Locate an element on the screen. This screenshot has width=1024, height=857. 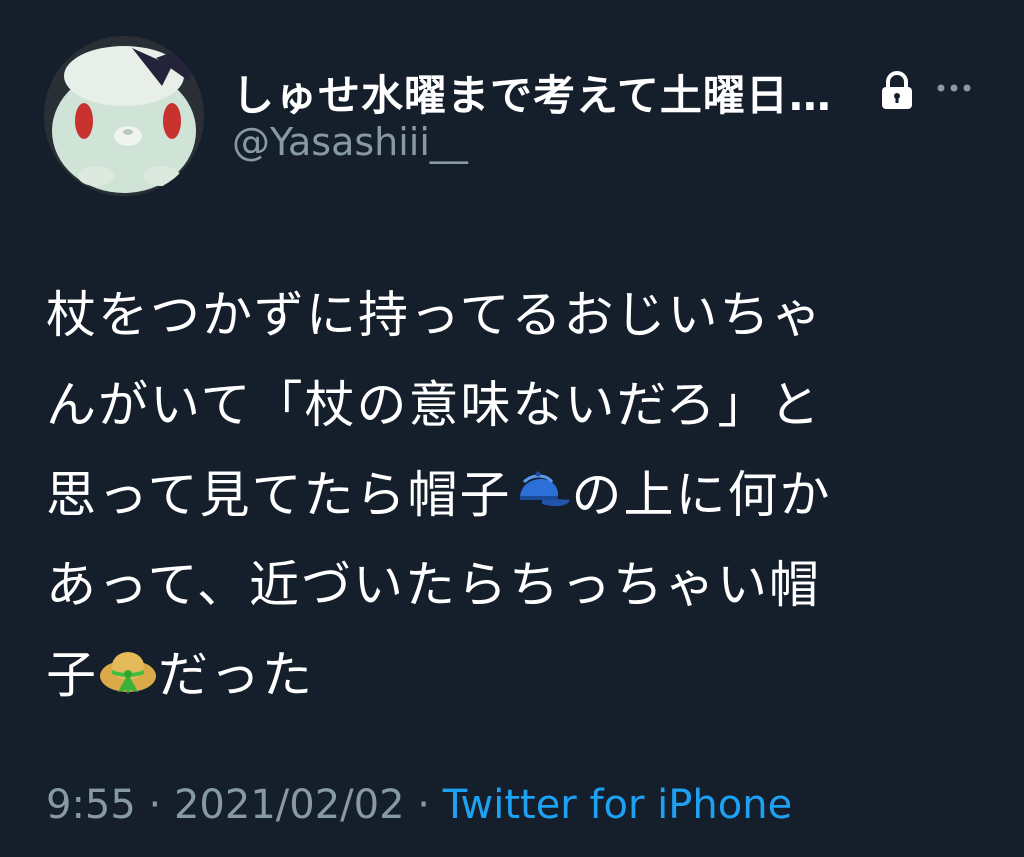
body-line: 杖をつかずに持ってるおじいちゃ is located at coordinates (516, 315).